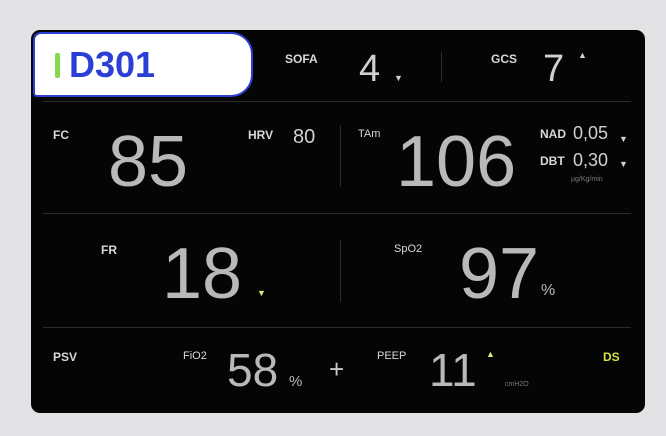 The image size is (666, 436). What do you see at coordinates (370, 69) in the screenshot?
I see `sofa-value: 4` at bounding box center [370, 69].